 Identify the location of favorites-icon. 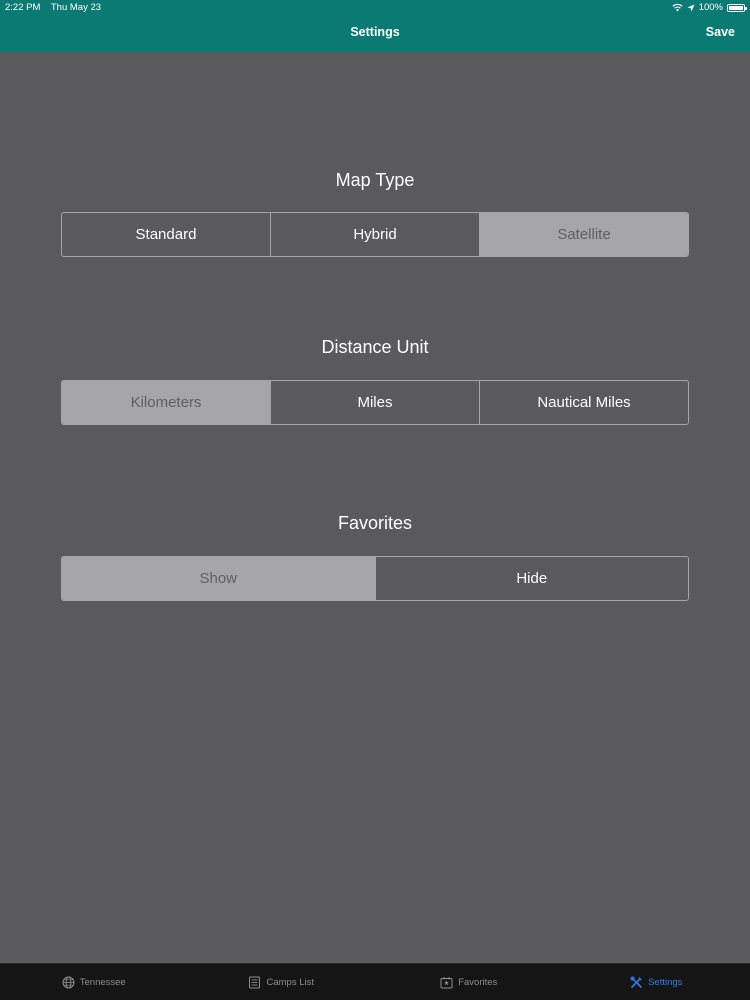
(446, 982).